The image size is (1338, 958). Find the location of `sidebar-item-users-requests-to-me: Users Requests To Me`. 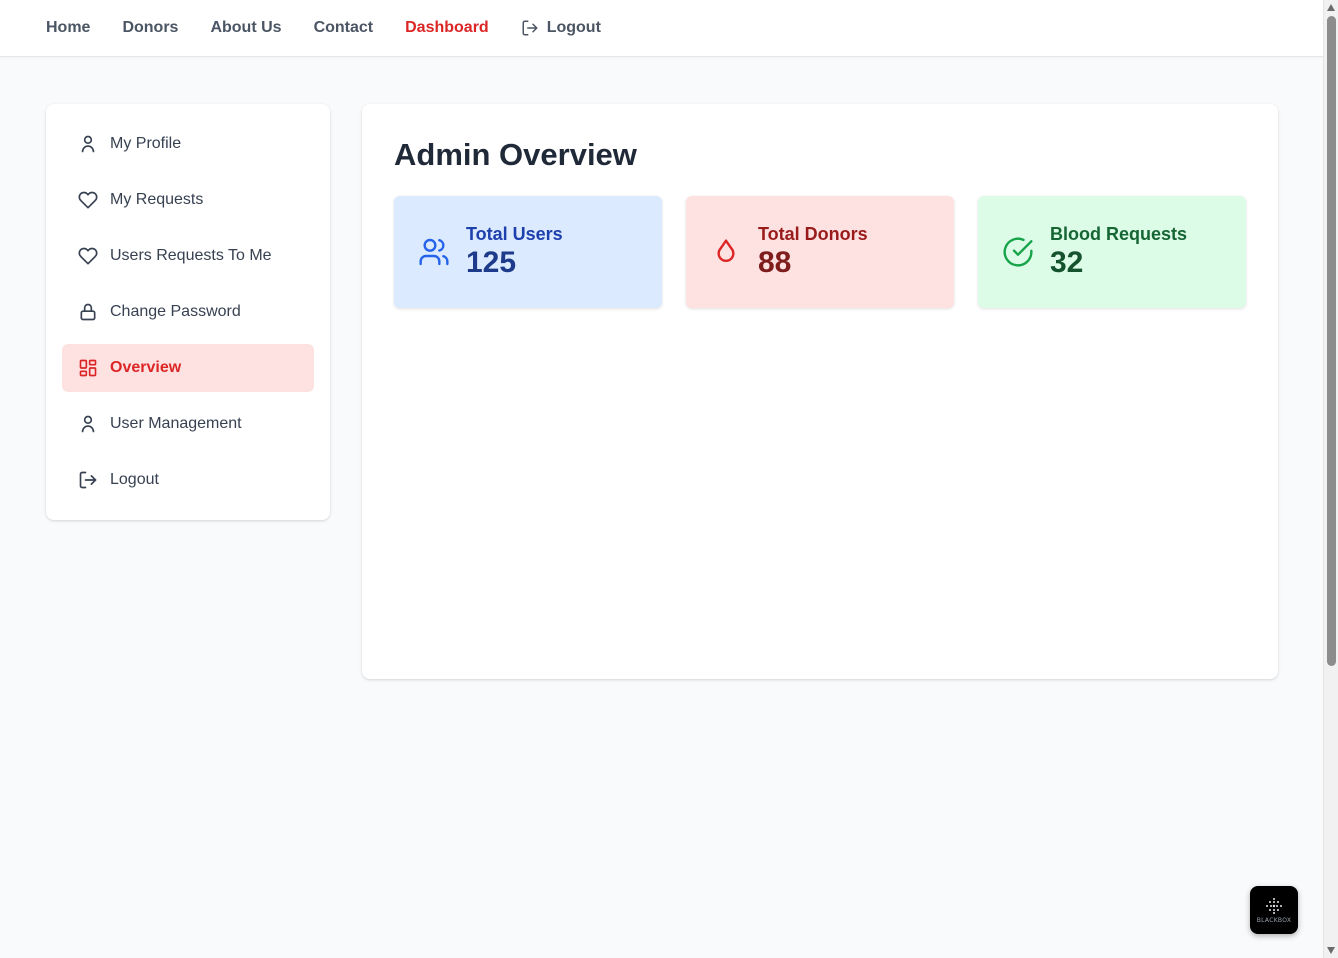

sidebar-item-users-requests-to-me: Users Requests To Me is located at coordinates (188, 256).